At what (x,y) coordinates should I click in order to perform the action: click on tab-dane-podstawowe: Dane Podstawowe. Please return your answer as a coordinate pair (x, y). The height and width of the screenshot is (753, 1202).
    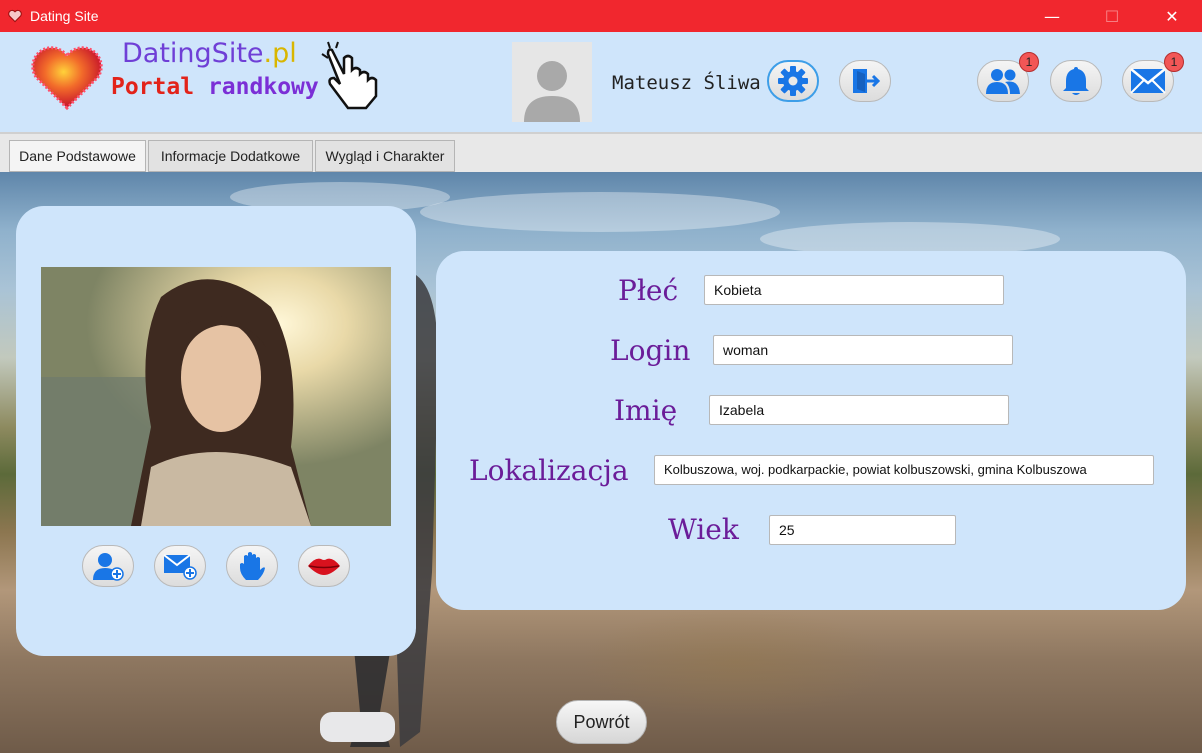
    Looking at the image, I should click on (77, 156).